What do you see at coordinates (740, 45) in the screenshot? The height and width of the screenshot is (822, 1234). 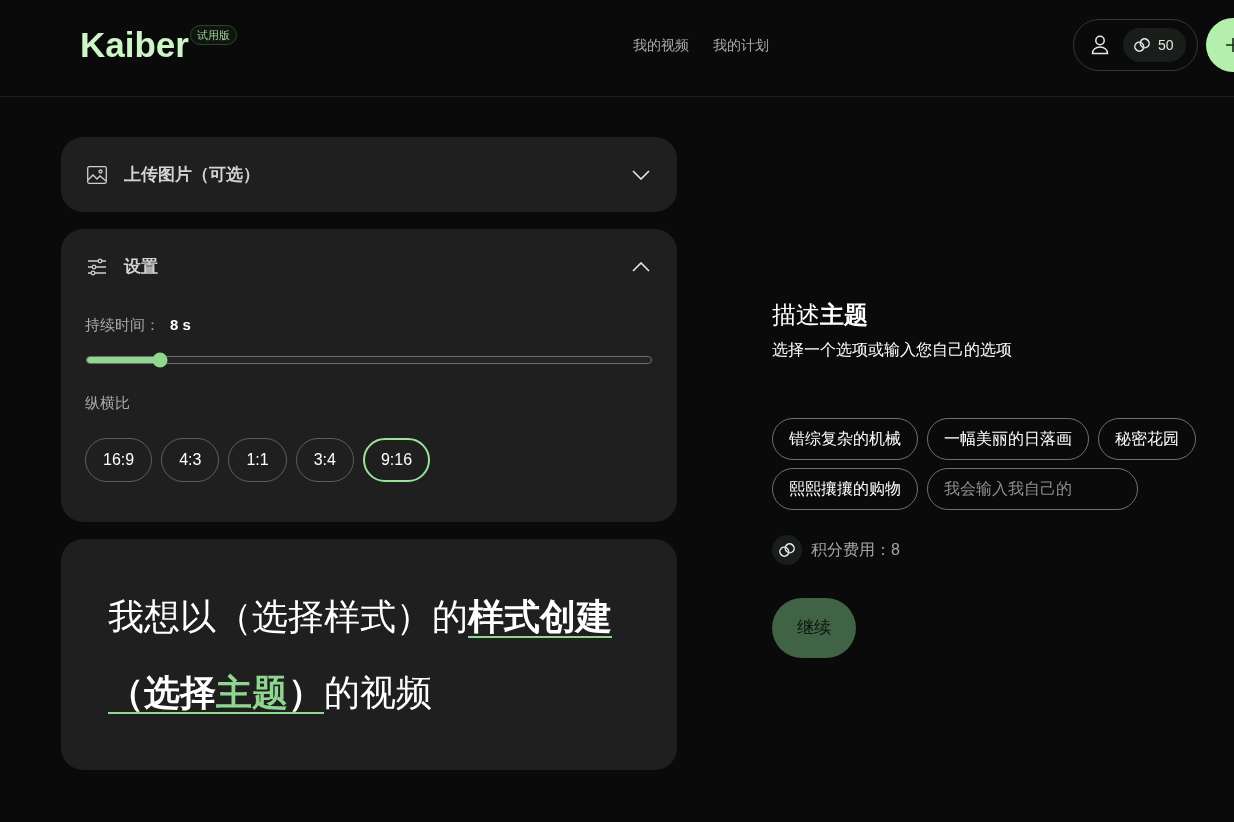 I see `nav-link: 我的计划` at bounding box center [740, 45].